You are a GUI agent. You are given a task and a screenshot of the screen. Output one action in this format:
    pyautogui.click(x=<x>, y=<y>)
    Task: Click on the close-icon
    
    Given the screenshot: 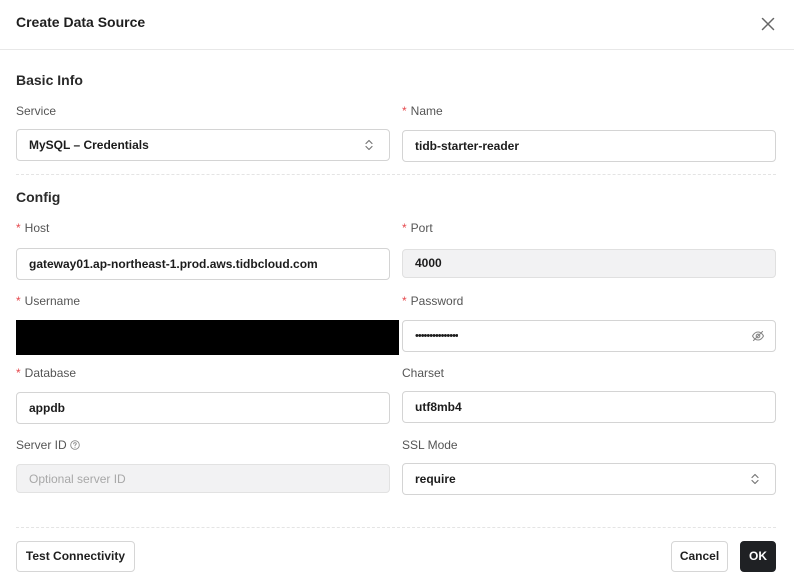 What is the action you would take?
    pyautogui.click(x=768, y=24)
    